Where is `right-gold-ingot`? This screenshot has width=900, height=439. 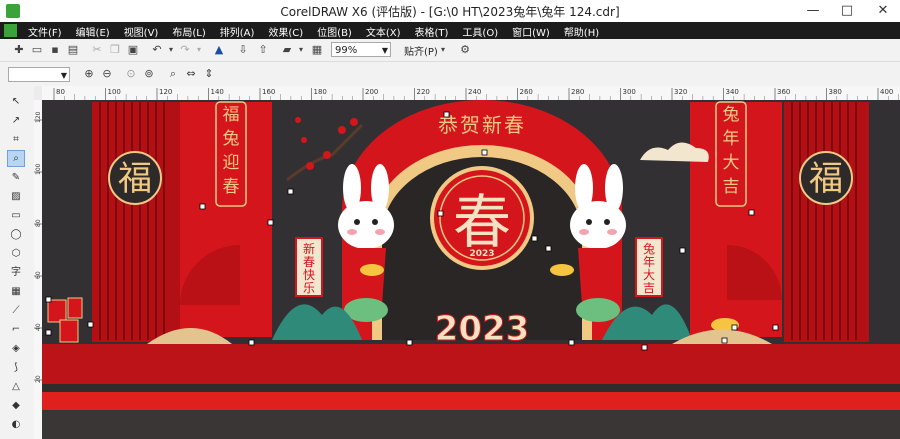 right-gold-ingot is located at coordinates (562, 270).